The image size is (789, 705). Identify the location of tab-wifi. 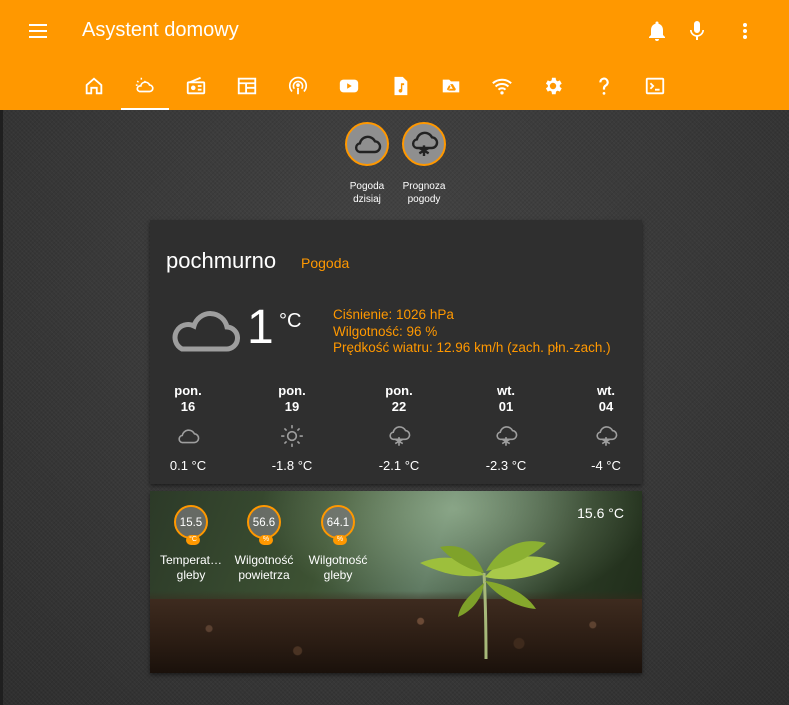
(502, 88).